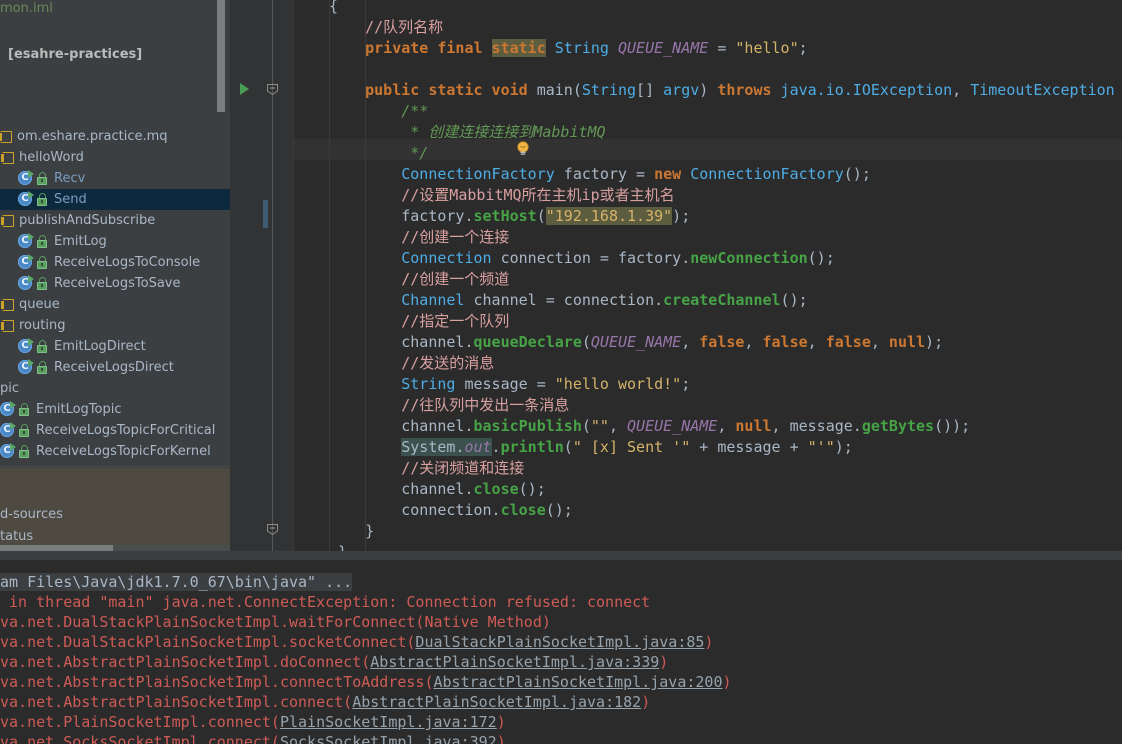  I want to click on code-token: */, so click(419, 153).